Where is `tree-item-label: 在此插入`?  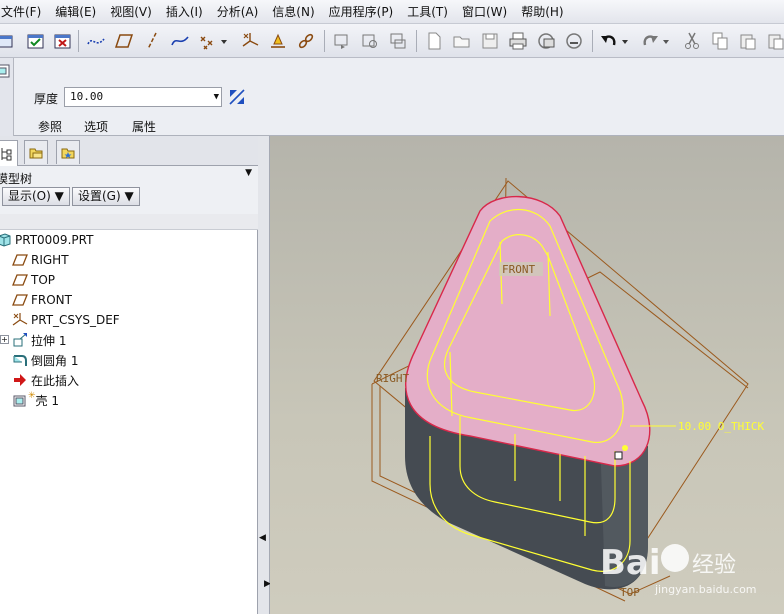
tree-item-label: 在此插入 is located at coordinates (55, 380).